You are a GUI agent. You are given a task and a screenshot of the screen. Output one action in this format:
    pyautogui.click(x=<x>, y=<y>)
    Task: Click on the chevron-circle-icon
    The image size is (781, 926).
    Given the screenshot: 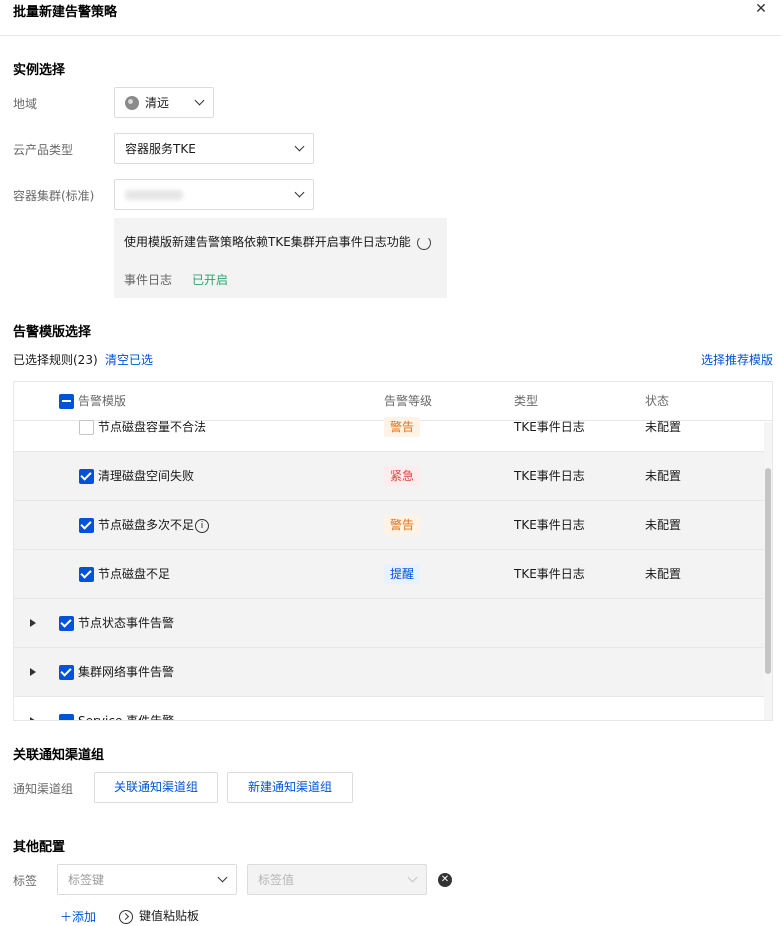 What is the action you would take?
    pyautogui.click(x=126, y=916)
    